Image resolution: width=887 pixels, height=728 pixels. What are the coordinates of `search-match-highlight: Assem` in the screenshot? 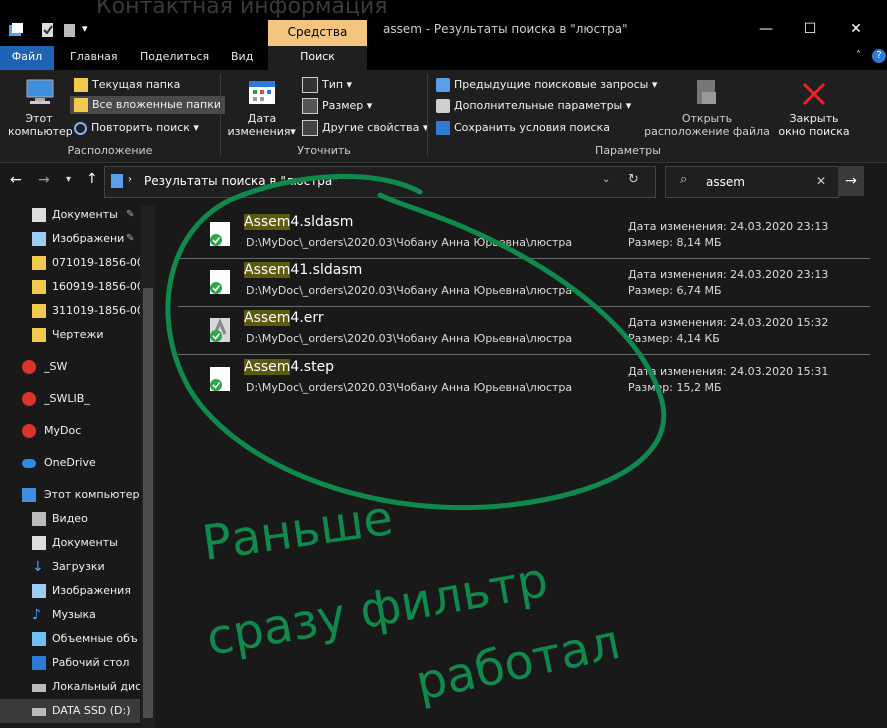 It's located at (267, 367).